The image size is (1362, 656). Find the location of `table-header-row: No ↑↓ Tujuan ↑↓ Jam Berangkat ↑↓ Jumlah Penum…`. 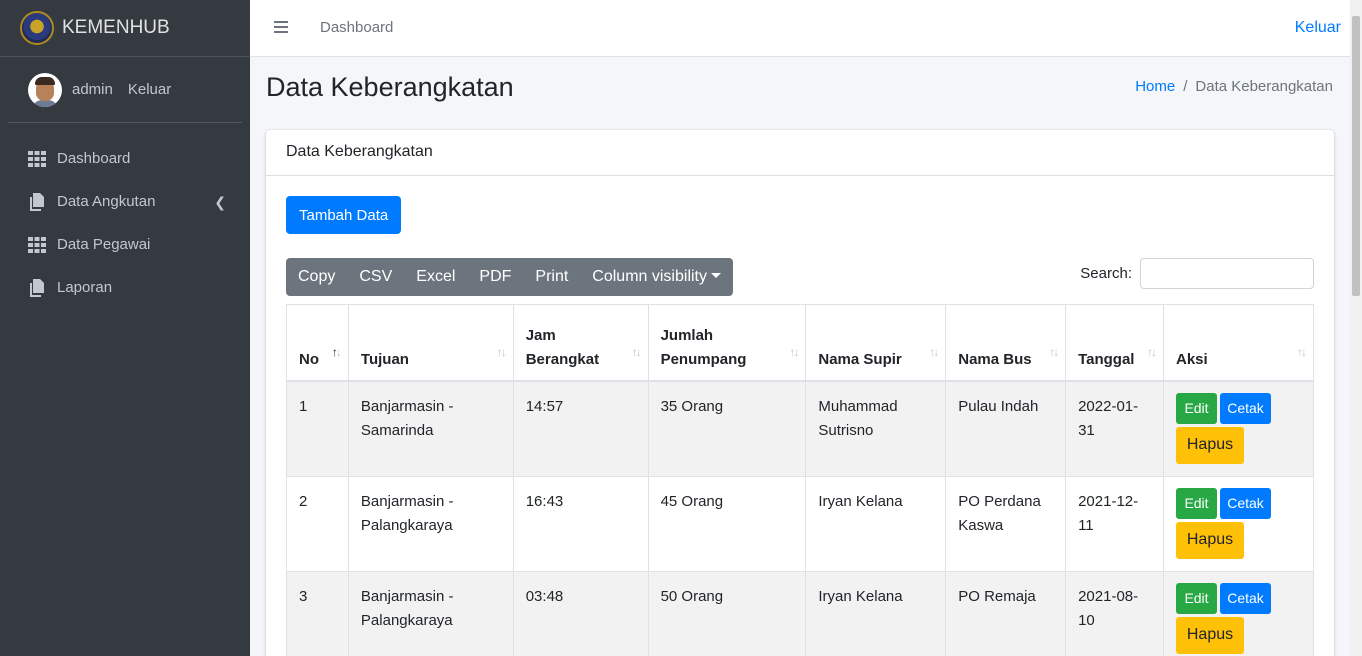

table-header-row: No ↑↓ Tujuan ↑↓ Jam Berangkat ↑↓ Jumlah Penum… is located at coordinates (800, 343).